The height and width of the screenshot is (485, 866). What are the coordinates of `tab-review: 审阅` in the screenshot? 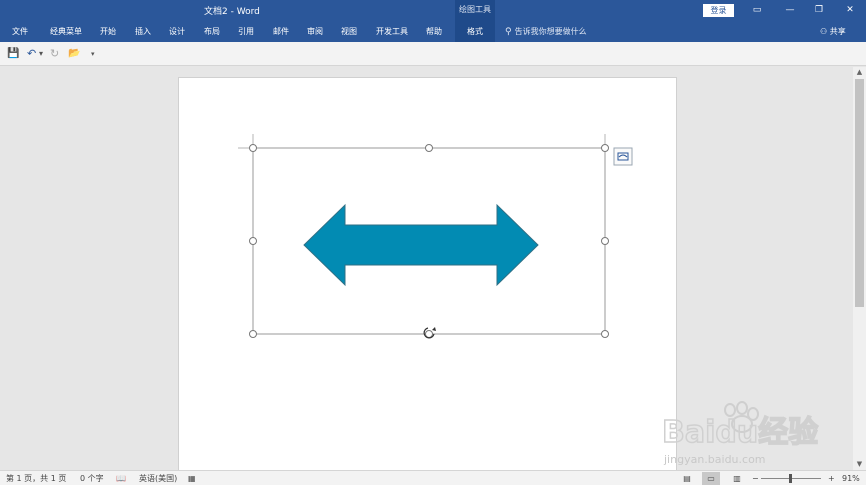 It's located at (315, 32).